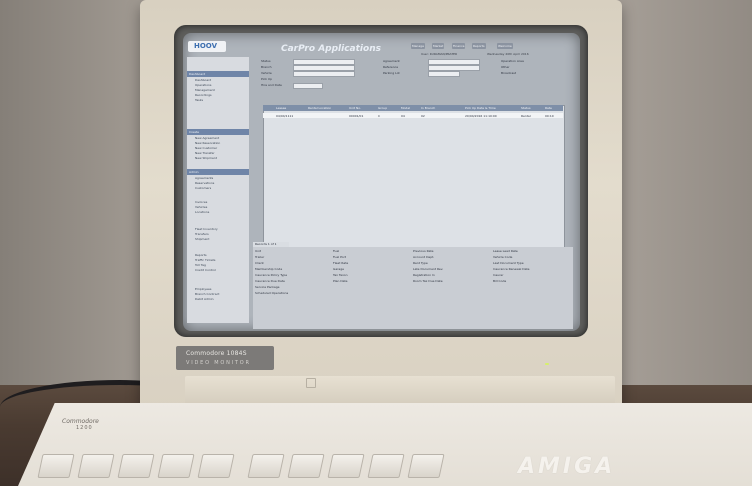 The image size is (752, 486). Describe the element at coordinates (206, 148) in the screenshot. I see `sidebar-item: New Customer` at that location.